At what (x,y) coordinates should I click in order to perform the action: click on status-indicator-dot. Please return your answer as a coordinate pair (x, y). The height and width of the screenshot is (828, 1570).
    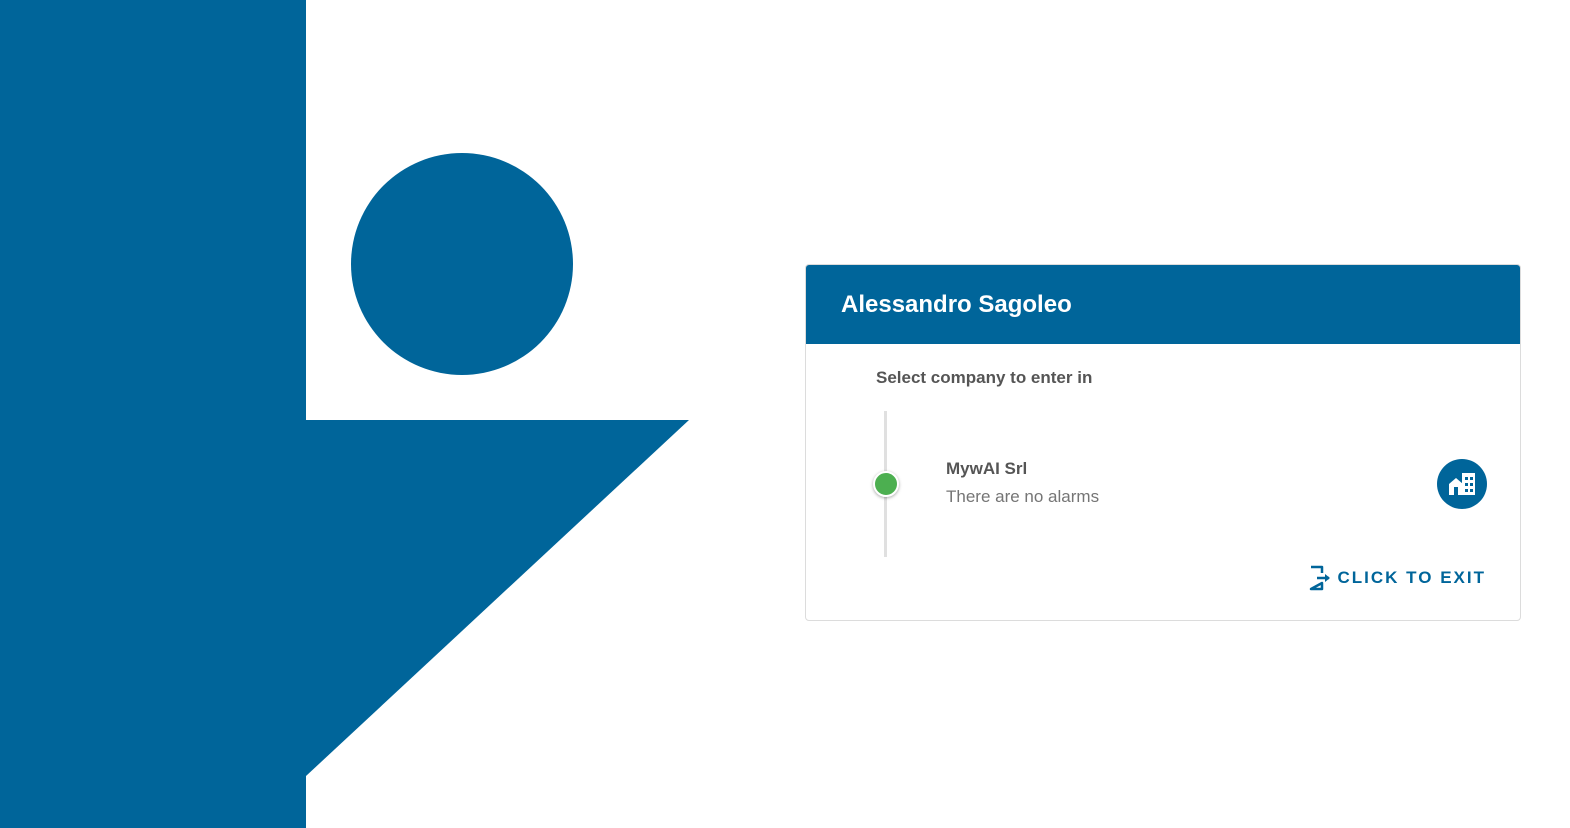
    Looking at the image, I should click on (886, 484).